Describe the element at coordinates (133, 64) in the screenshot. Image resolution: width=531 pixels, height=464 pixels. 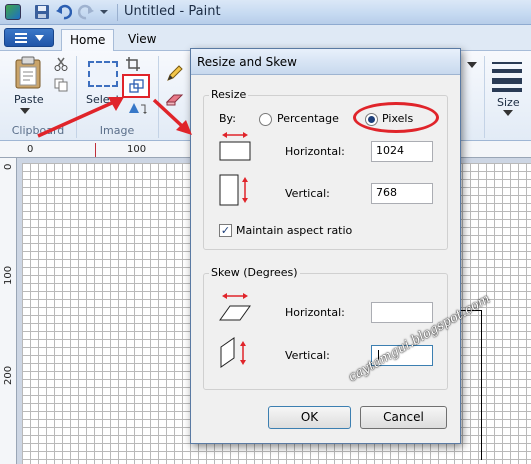
I see `crop-icon` at that location.